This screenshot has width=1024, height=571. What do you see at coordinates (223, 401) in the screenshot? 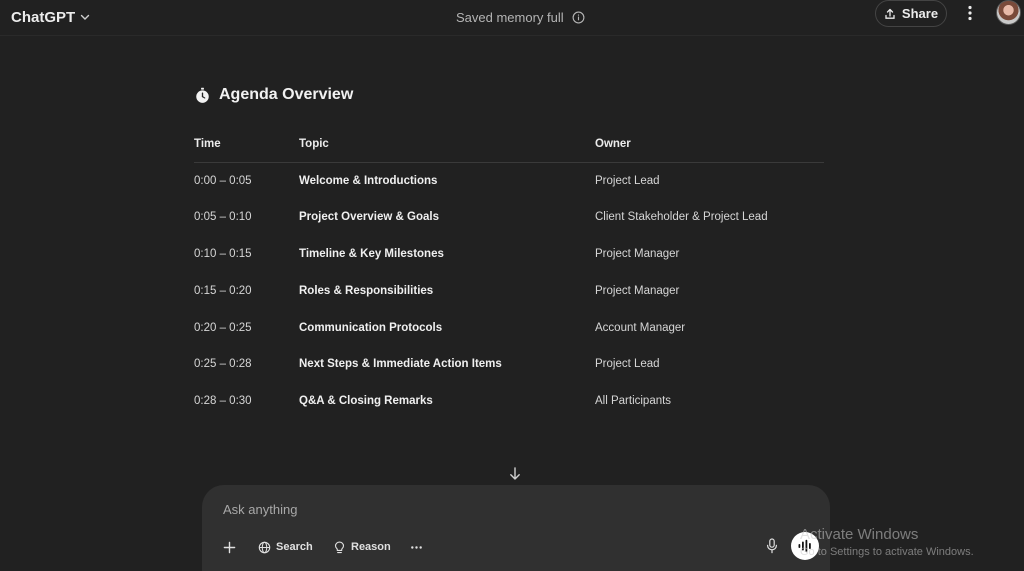
I see `row-time: 0:28 – 0:30` at bounding box center [223, 401].